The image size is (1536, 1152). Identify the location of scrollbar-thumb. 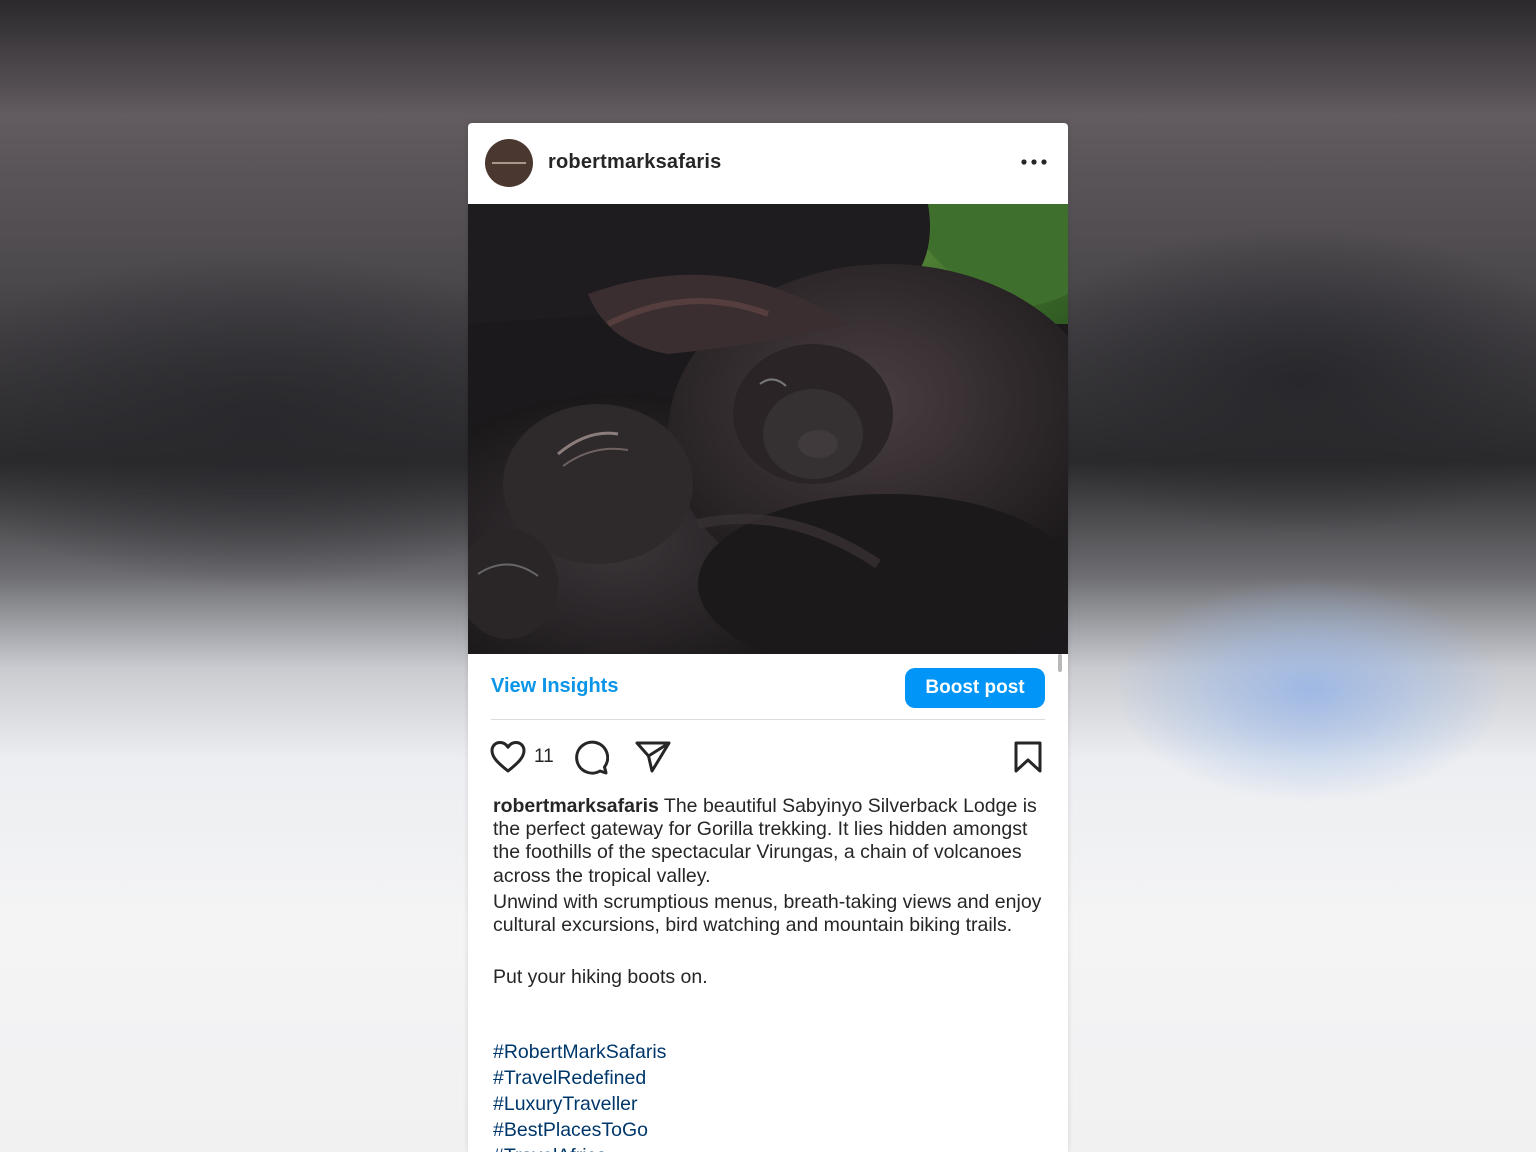
(1060, 663).